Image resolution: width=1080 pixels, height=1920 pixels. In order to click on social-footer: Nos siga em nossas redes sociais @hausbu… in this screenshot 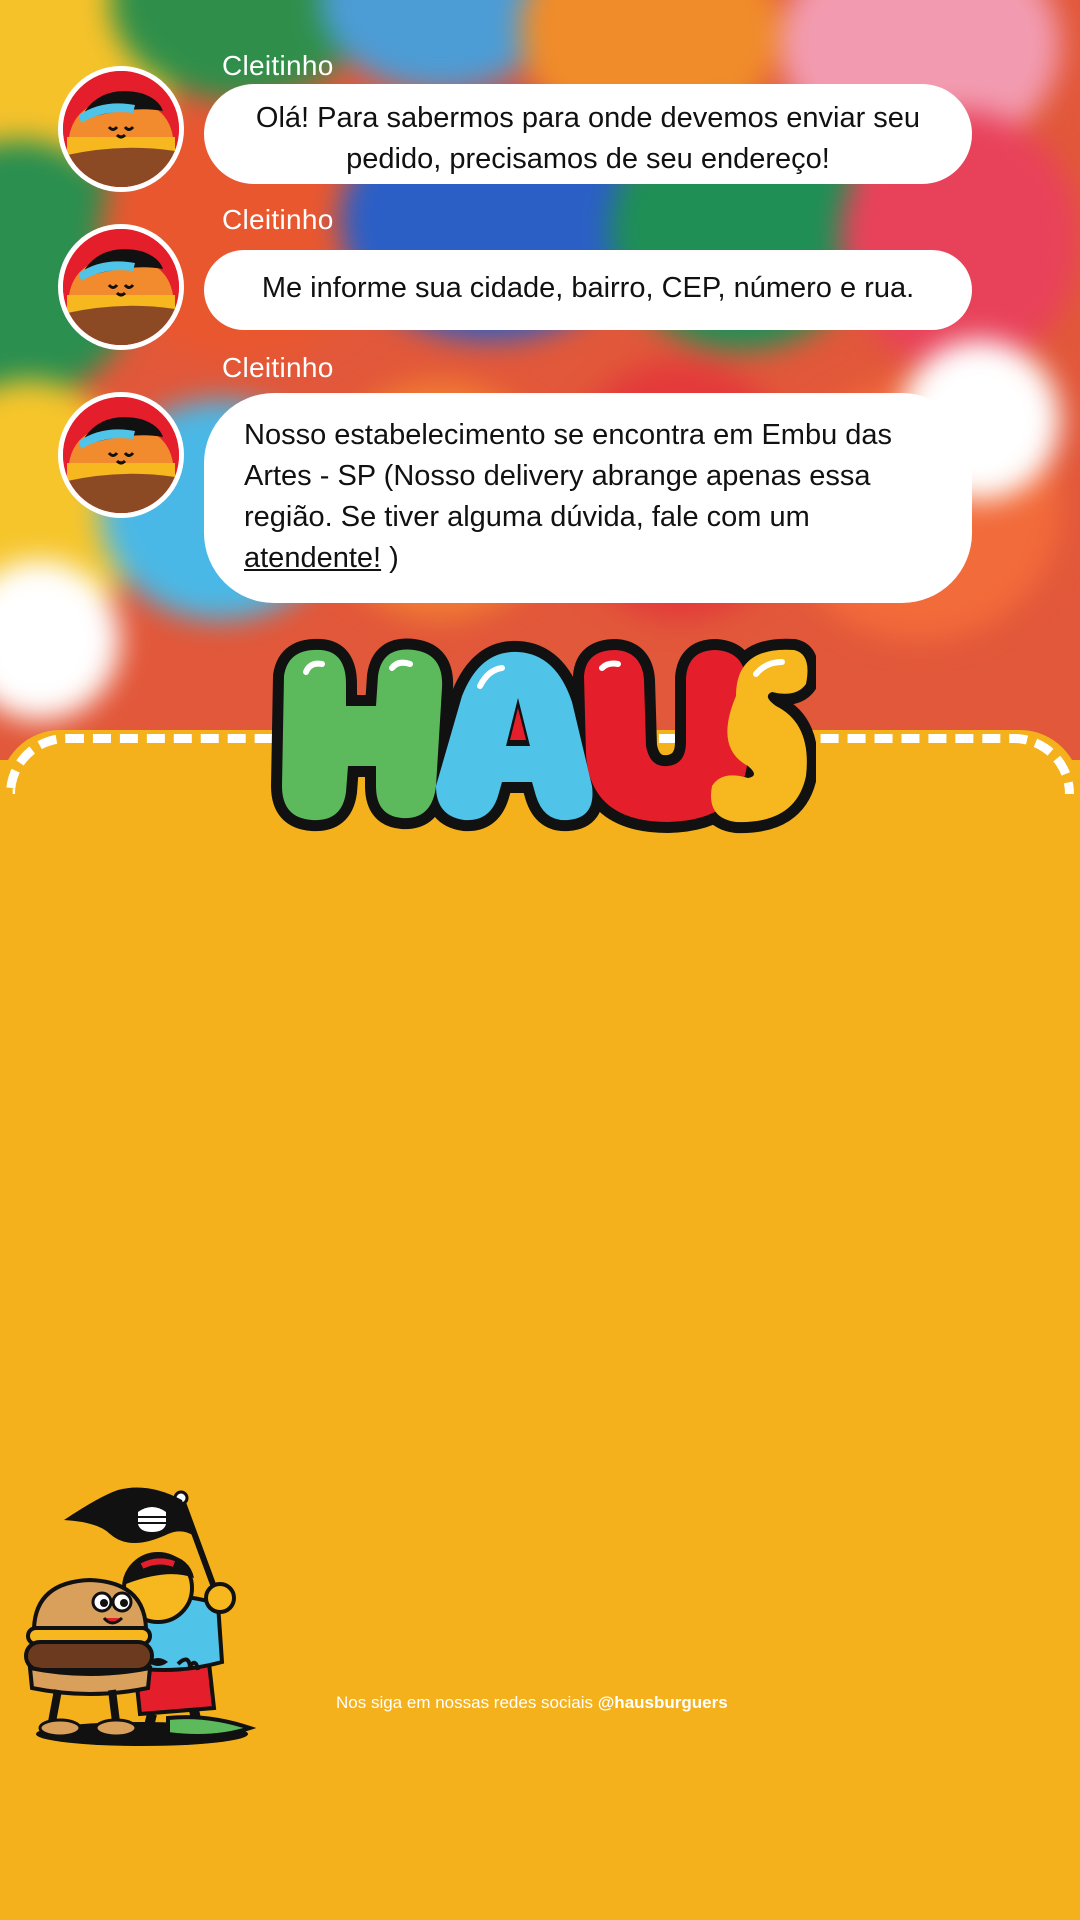, I will do `click(532, 1703)`.